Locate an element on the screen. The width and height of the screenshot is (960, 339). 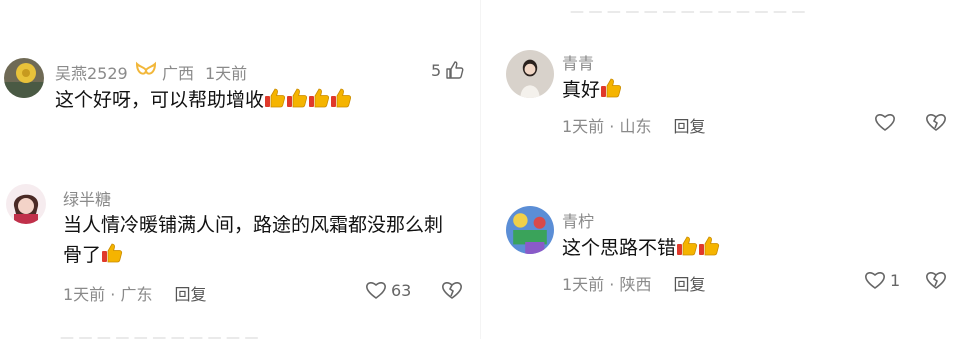
comment-text: 这个好呀，可以帮助增收 is located at coordinates (220, 101).